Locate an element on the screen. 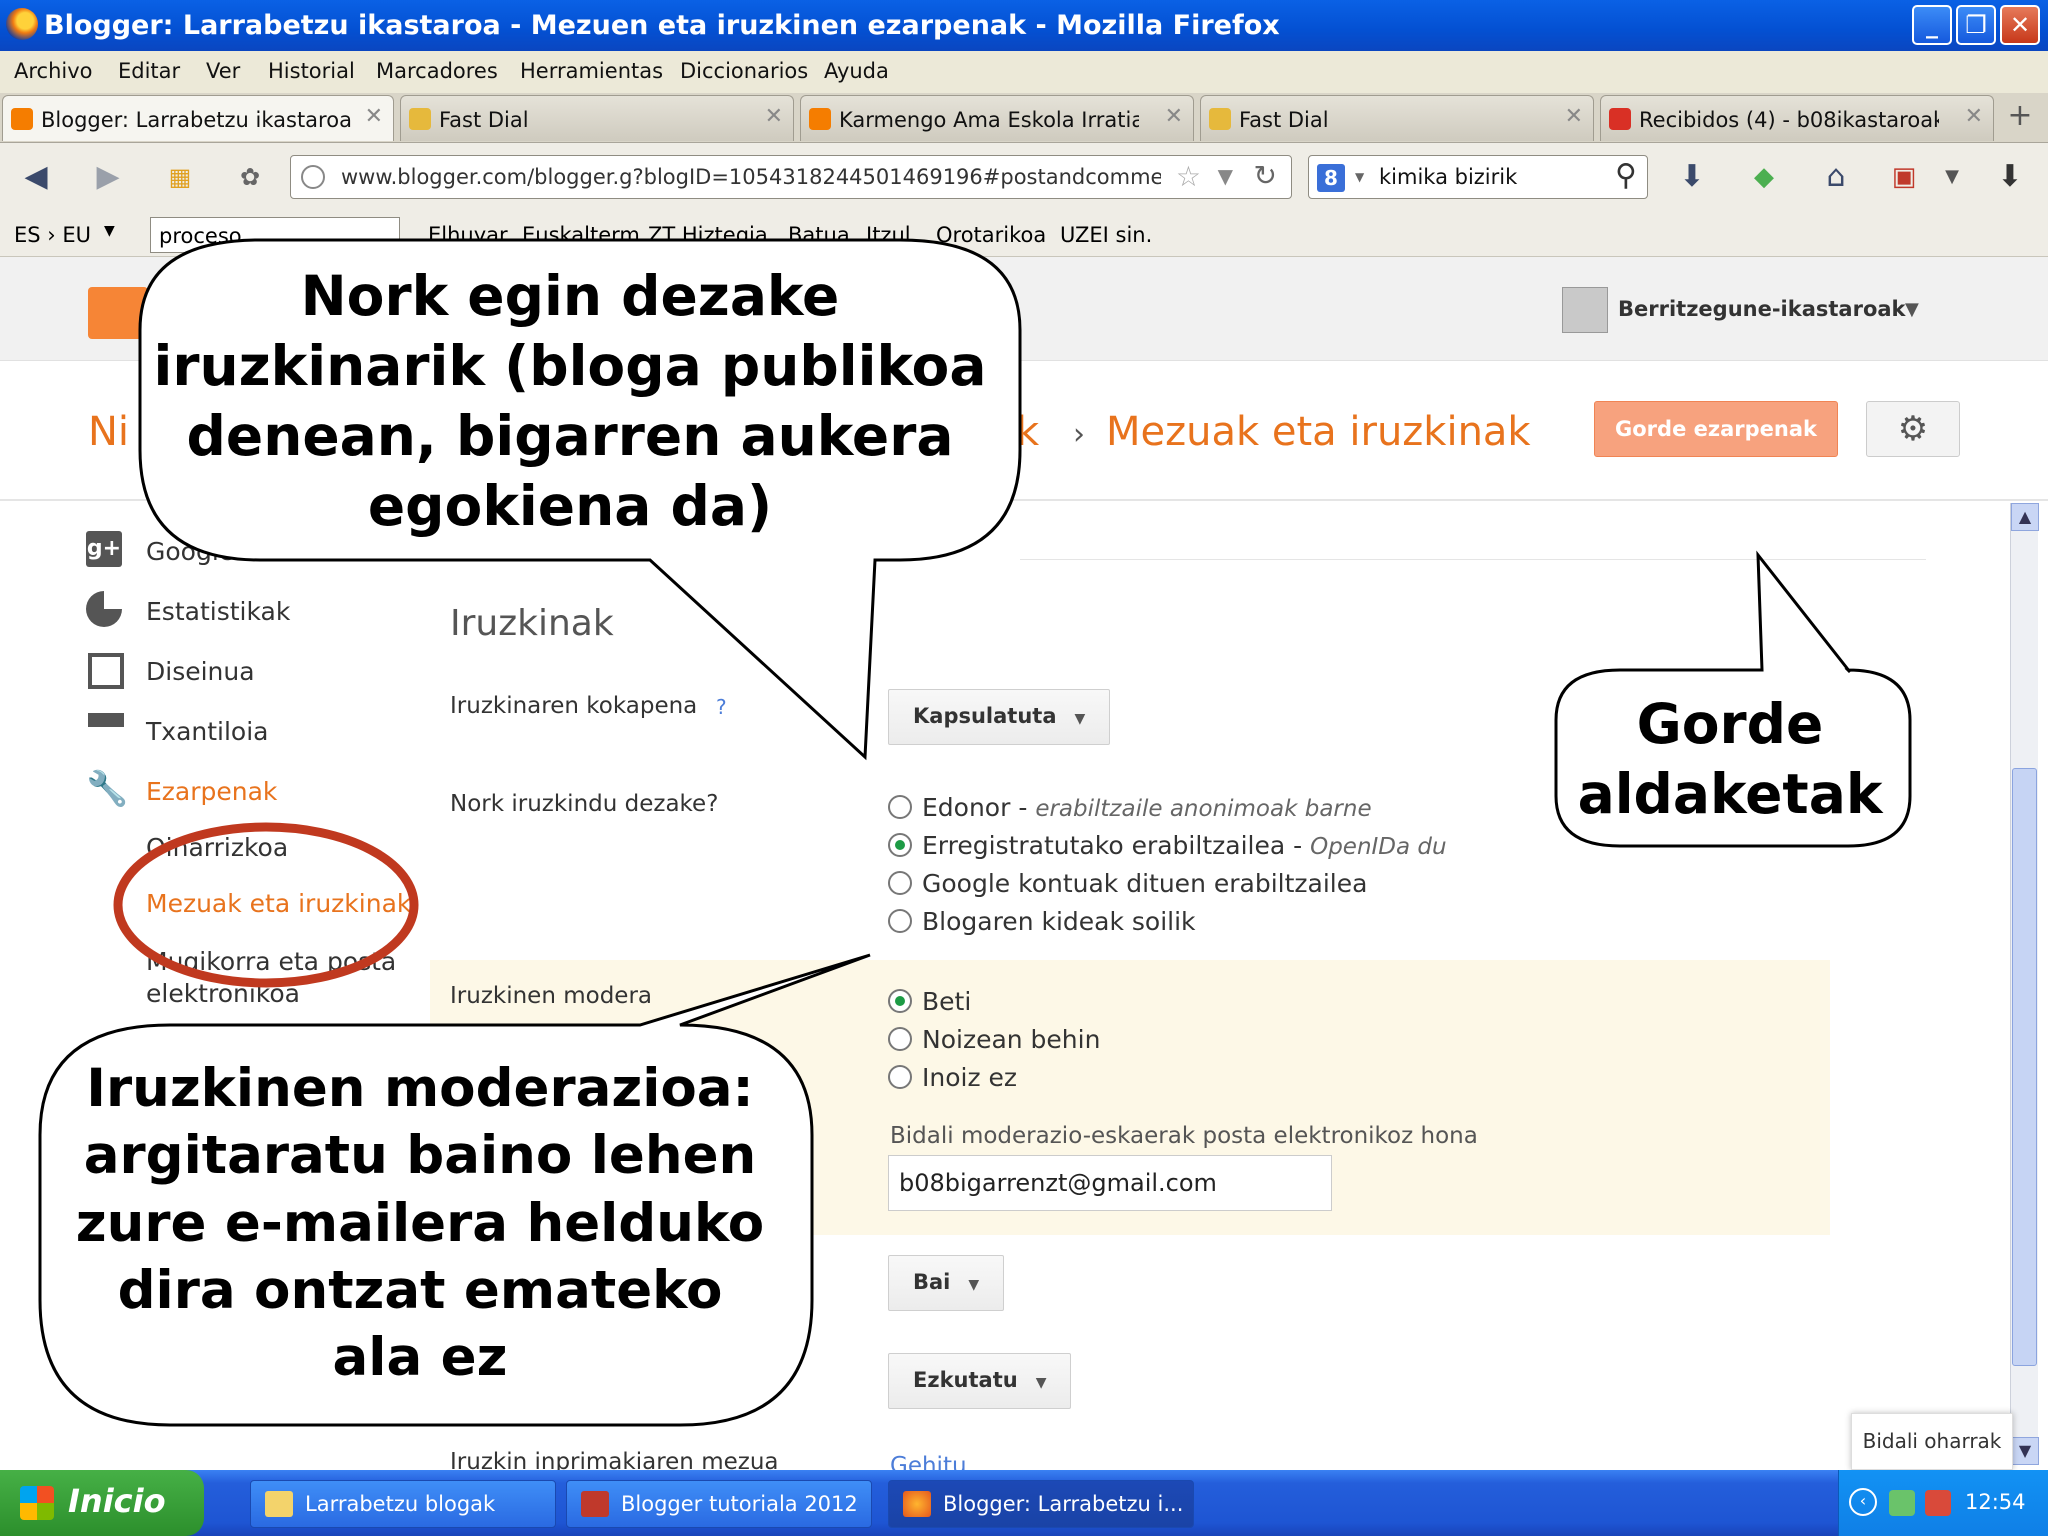 The height and width of the screenshot is (1536, 2048). language-selector: ES › EU is located at coordinates (52, 235).